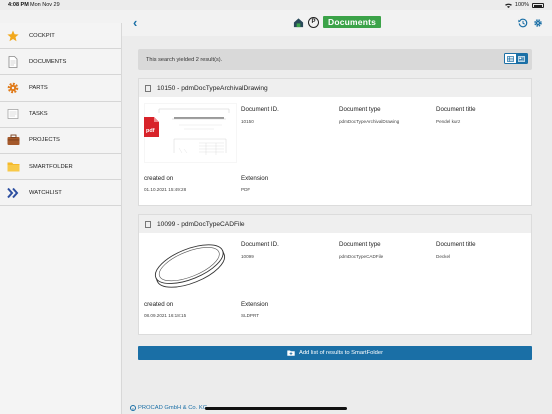 The height and width of the screenshot is (414, 552). I want to click on cad-disc-thumbnail, so click(190, 266).